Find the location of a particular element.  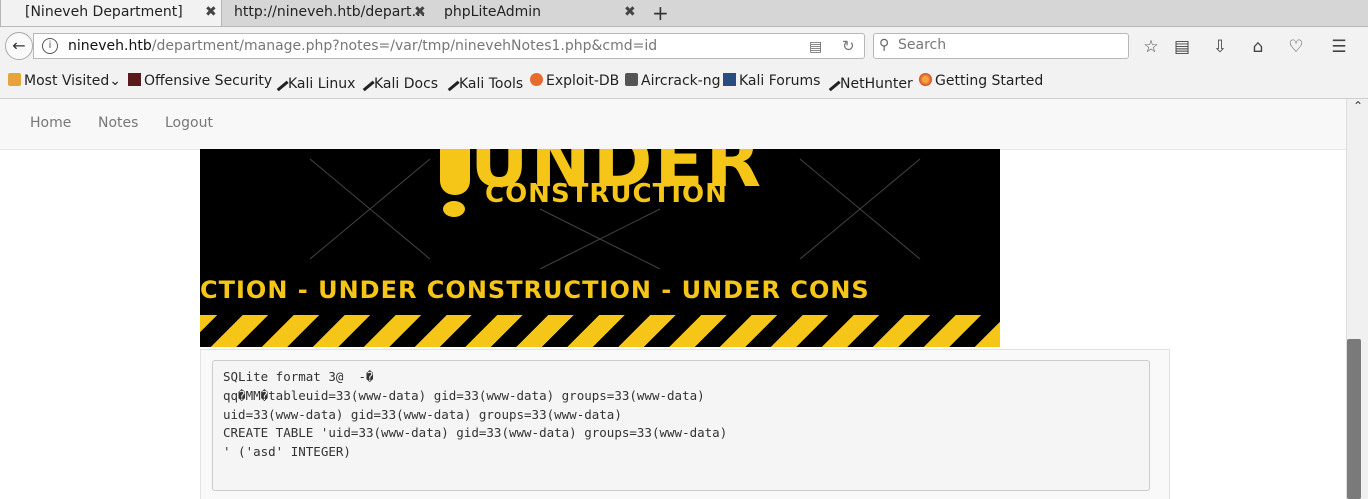

bookmark-exploit-db: Exploit-DB is located at coordinates (574, 81).